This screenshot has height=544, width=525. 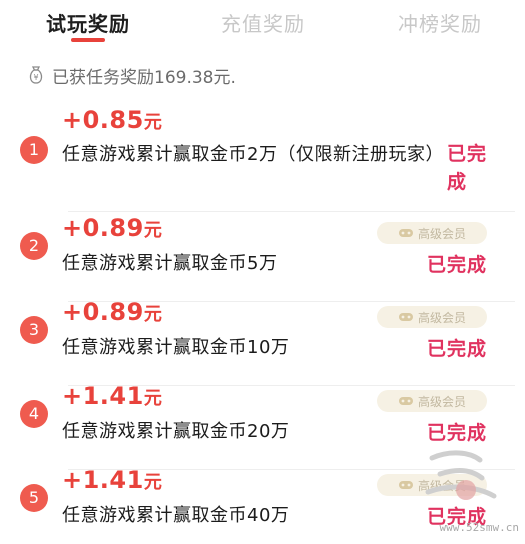 What do you see at coordinates (479, 527) in the screenshot?
I see `watermark-url: www.52smw.cn` at bounding box center [479, 527].